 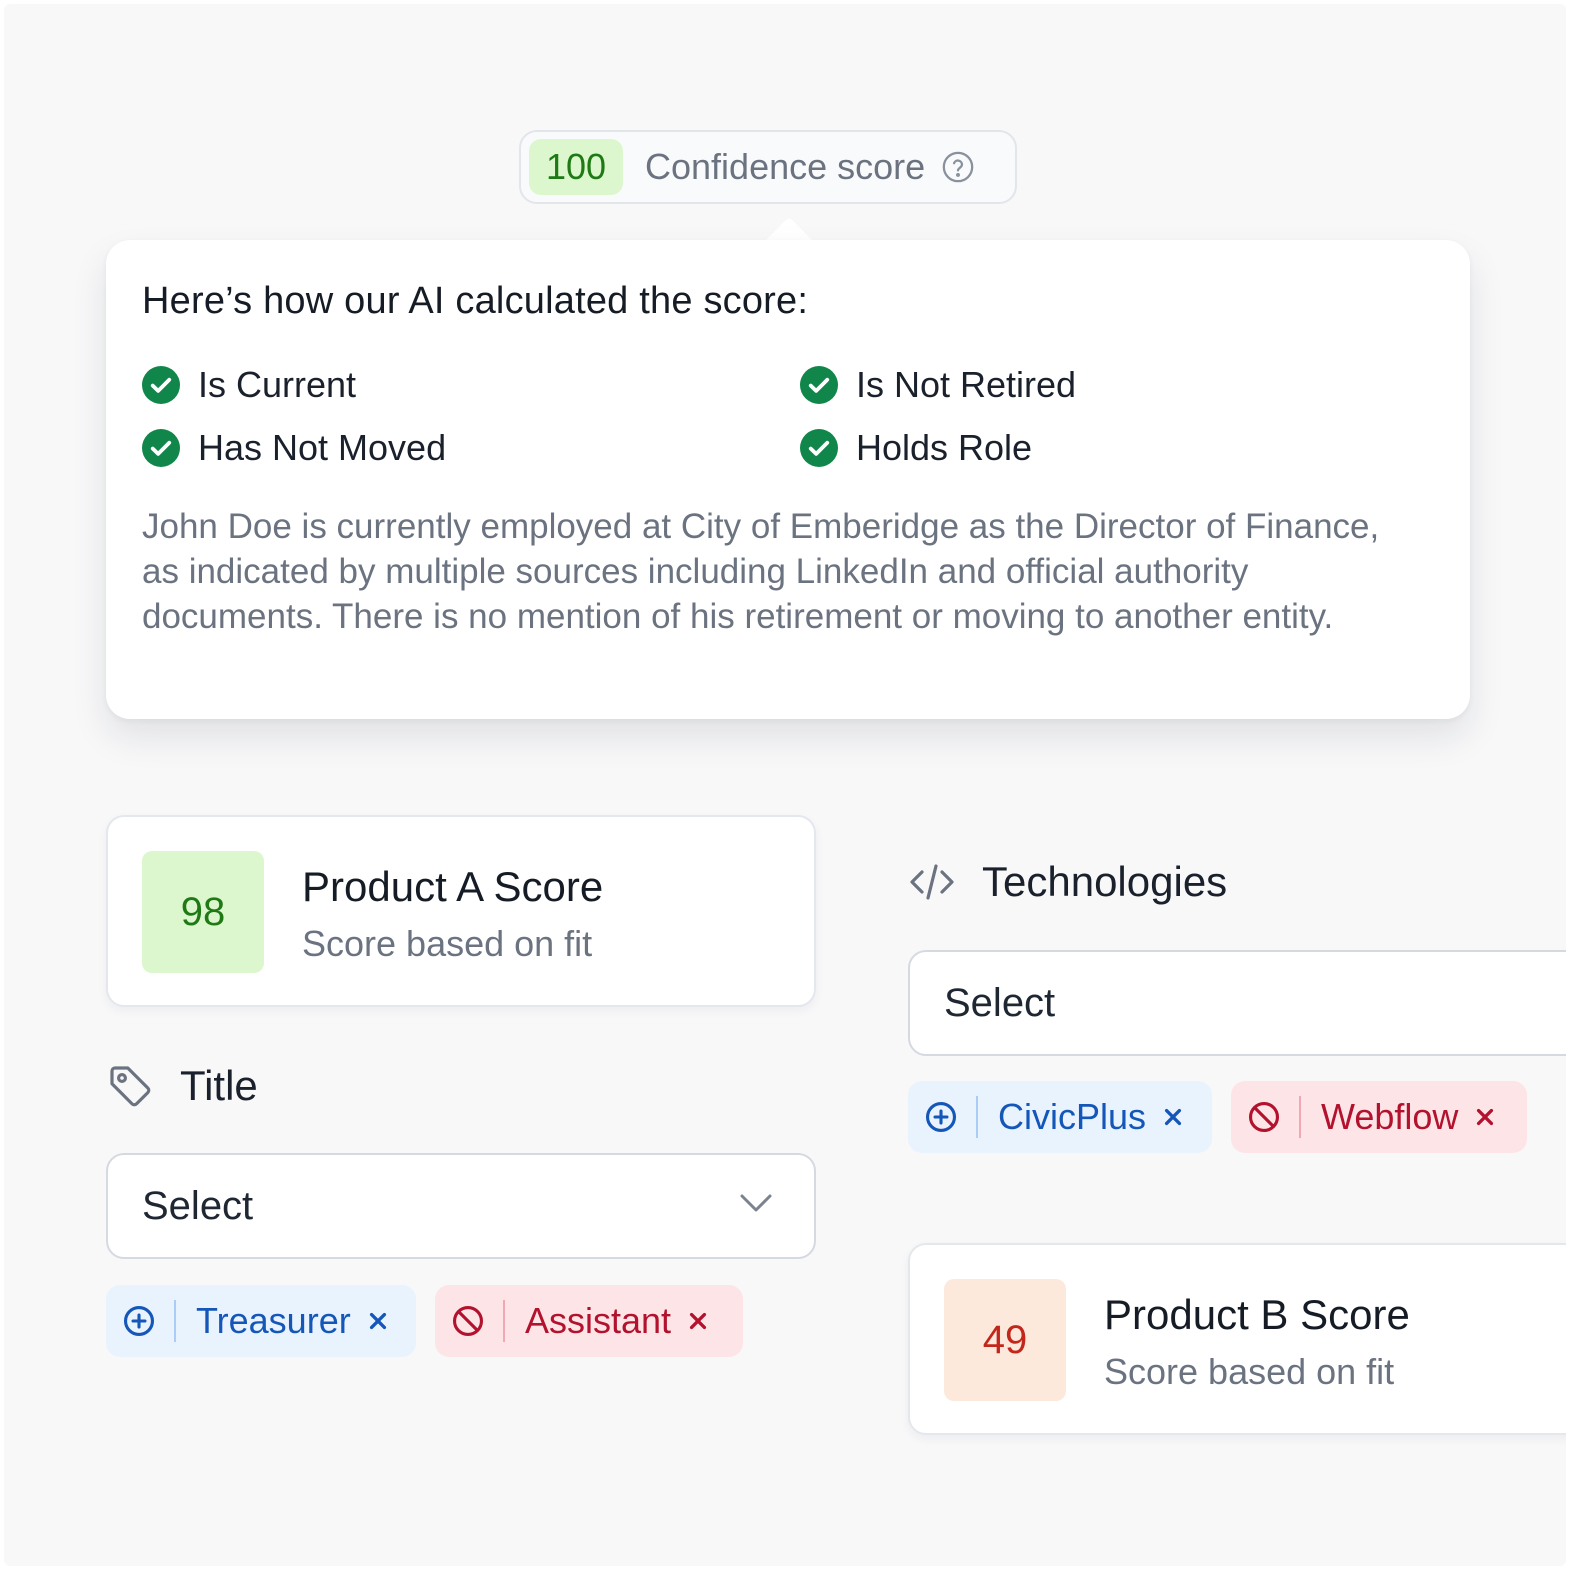 I want to click on check-item-holds-role: Holds Role, so click(x=916, y=448).